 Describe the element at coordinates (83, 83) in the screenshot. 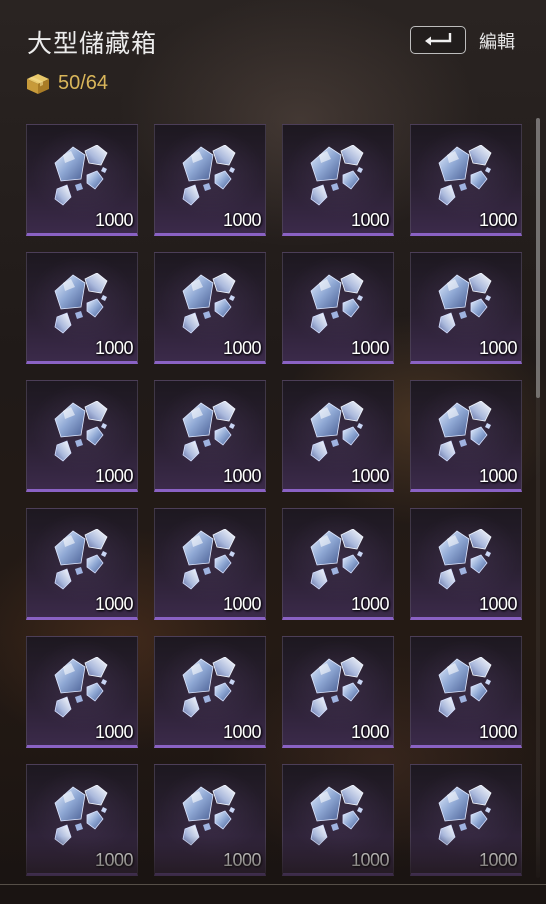

I see `capacity-count: 50/64` at that location.